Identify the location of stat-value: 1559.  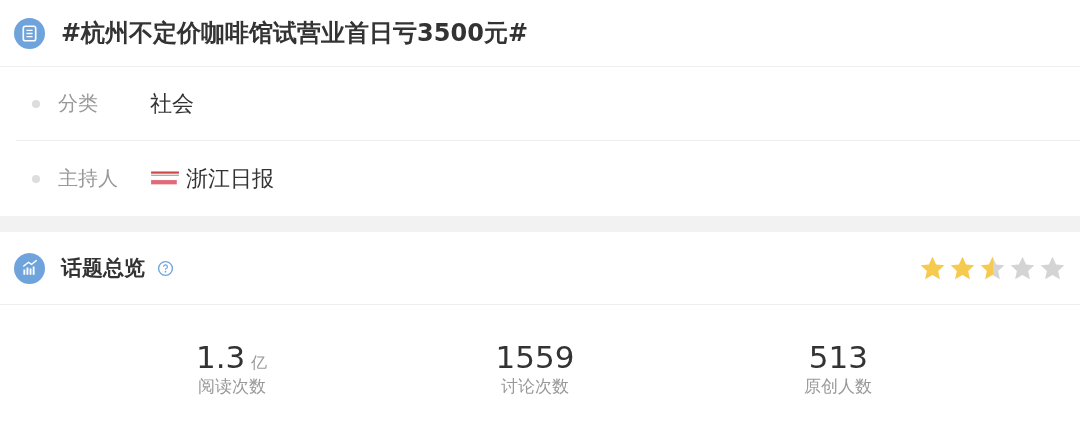
(535, 357).